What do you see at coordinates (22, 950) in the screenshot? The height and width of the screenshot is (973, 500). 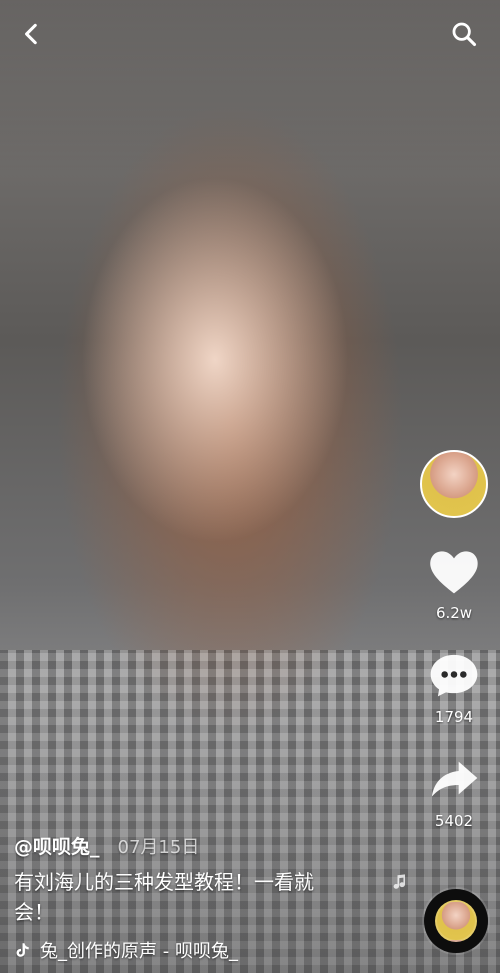 I see `tiktok-note-icon` at bounding box center [22, 950].